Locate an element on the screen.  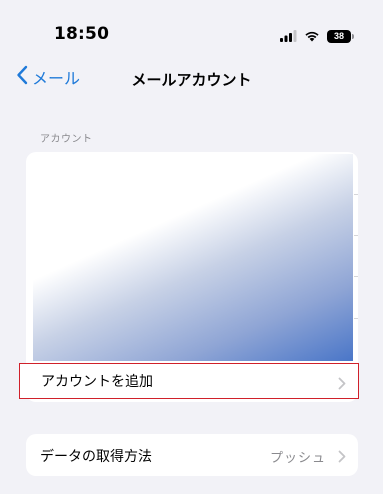
fetch-new-data-row: データの取得方法 プッシュ is located at coordinates (192, 455).